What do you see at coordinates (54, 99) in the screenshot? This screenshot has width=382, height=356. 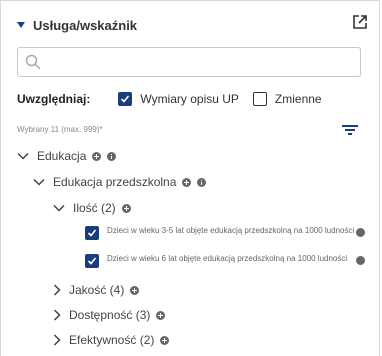 I see `include-label: Uwzględniaj:` at bounding box center [54, 99].